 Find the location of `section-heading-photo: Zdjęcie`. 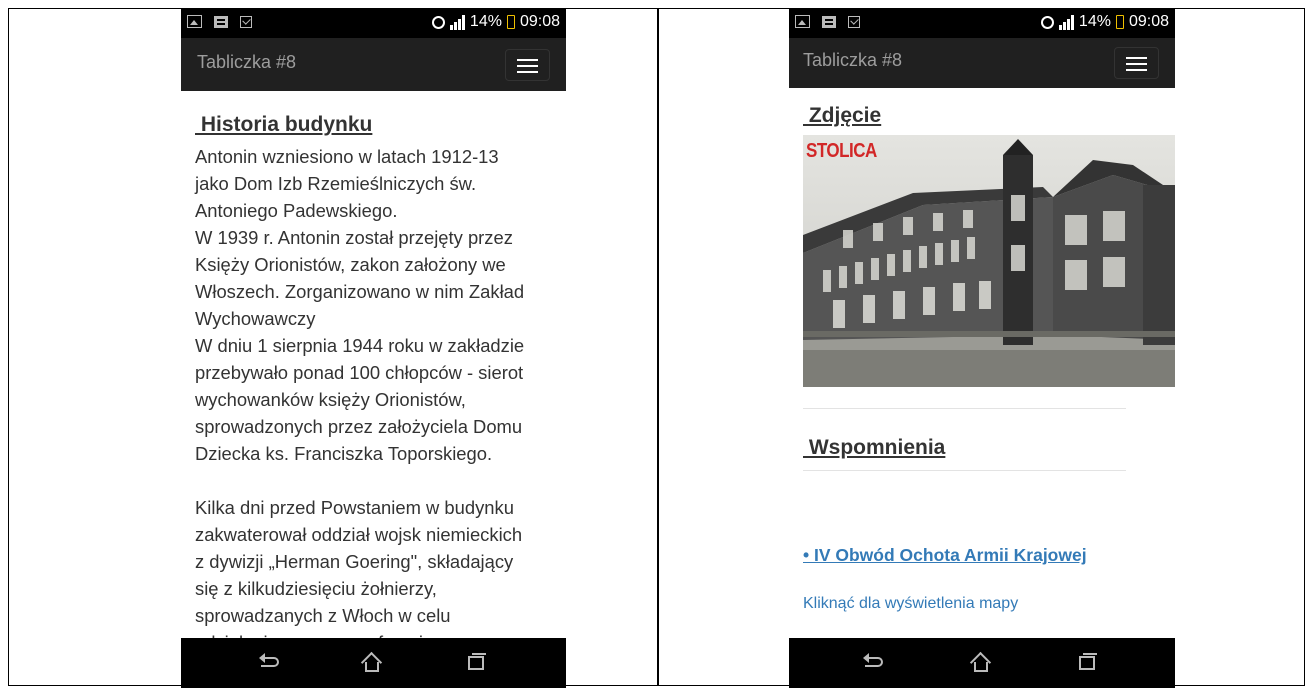

section-heading-photo: Zdjęcie is located at coordinates (842, 115).